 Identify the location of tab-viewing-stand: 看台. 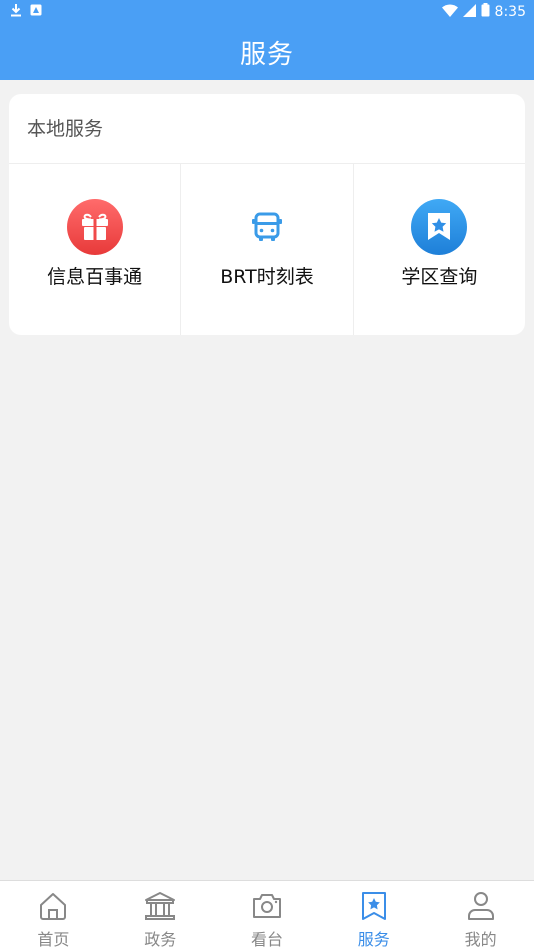
(267, 915).